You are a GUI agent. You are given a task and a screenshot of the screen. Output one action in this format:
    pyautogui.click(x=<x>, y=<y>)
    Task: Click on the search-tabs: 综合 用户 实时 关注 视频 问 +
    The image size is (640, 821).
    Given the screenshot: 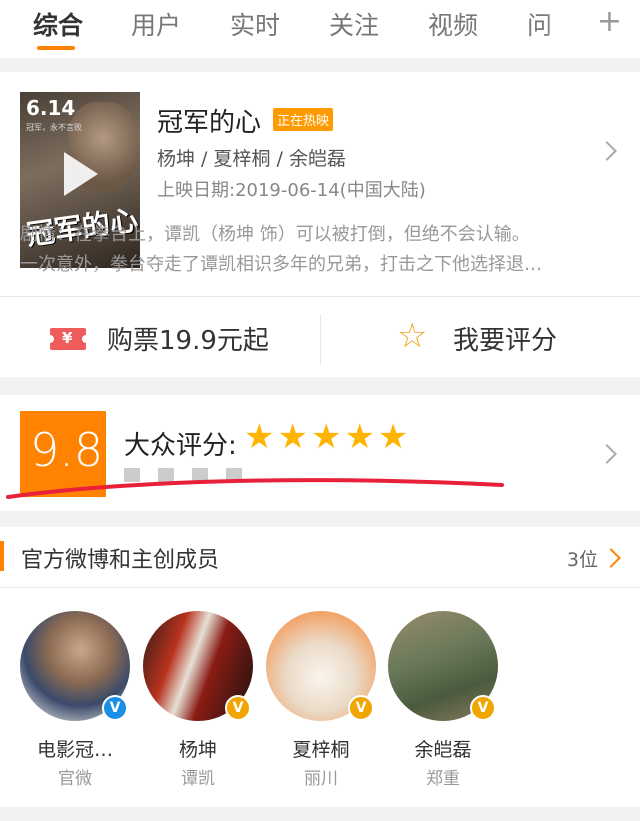 What is the action you would take?
    pyautogui.click(x=320, y=29)
    